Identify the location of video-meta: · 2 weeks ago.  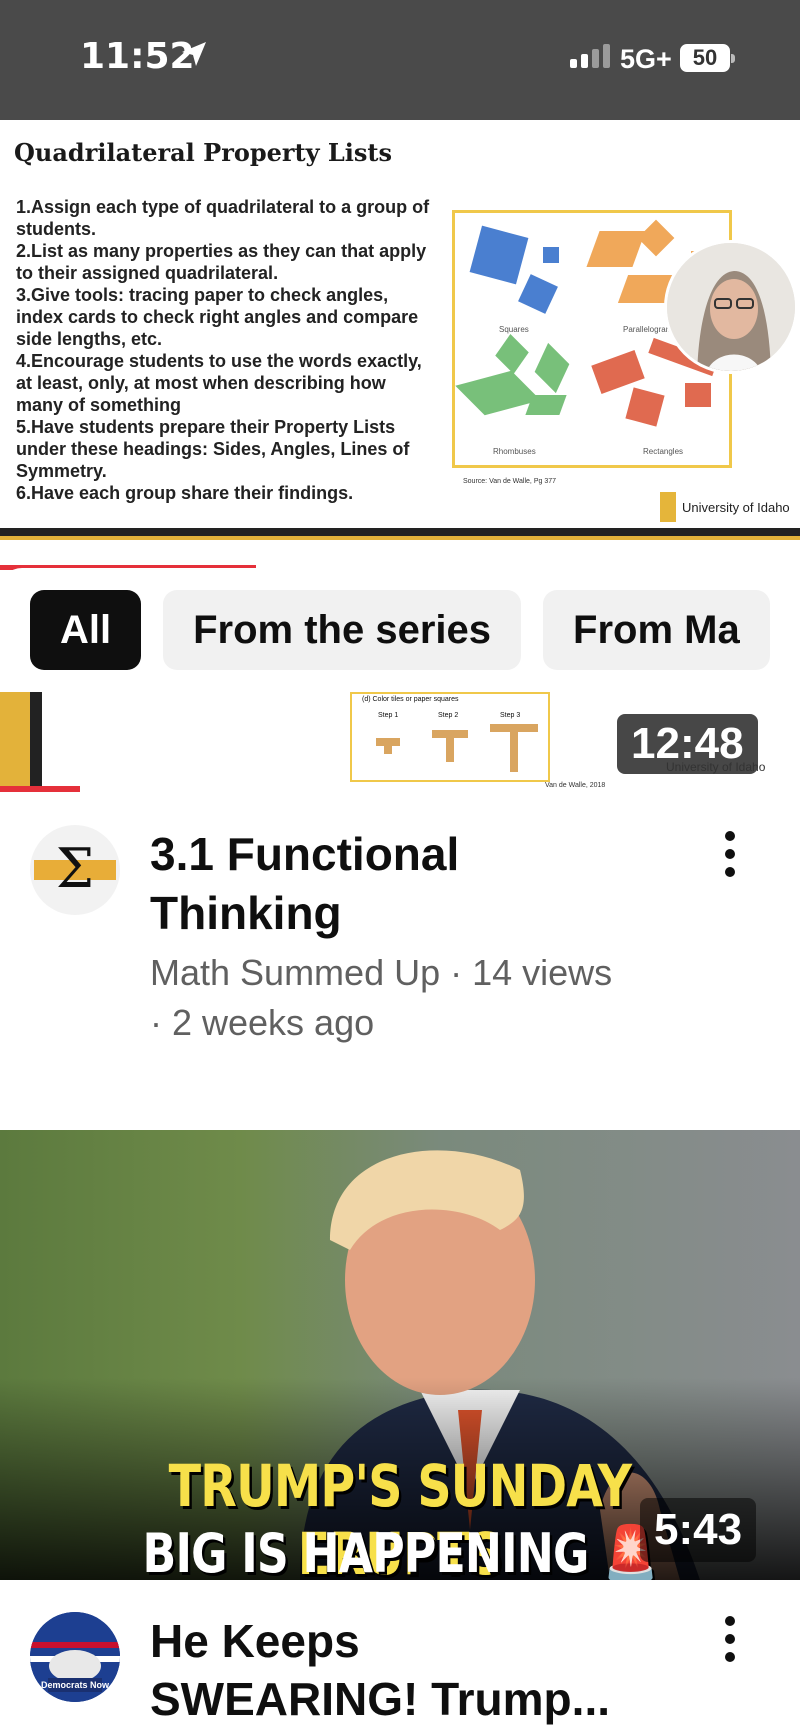
(262, 1022).